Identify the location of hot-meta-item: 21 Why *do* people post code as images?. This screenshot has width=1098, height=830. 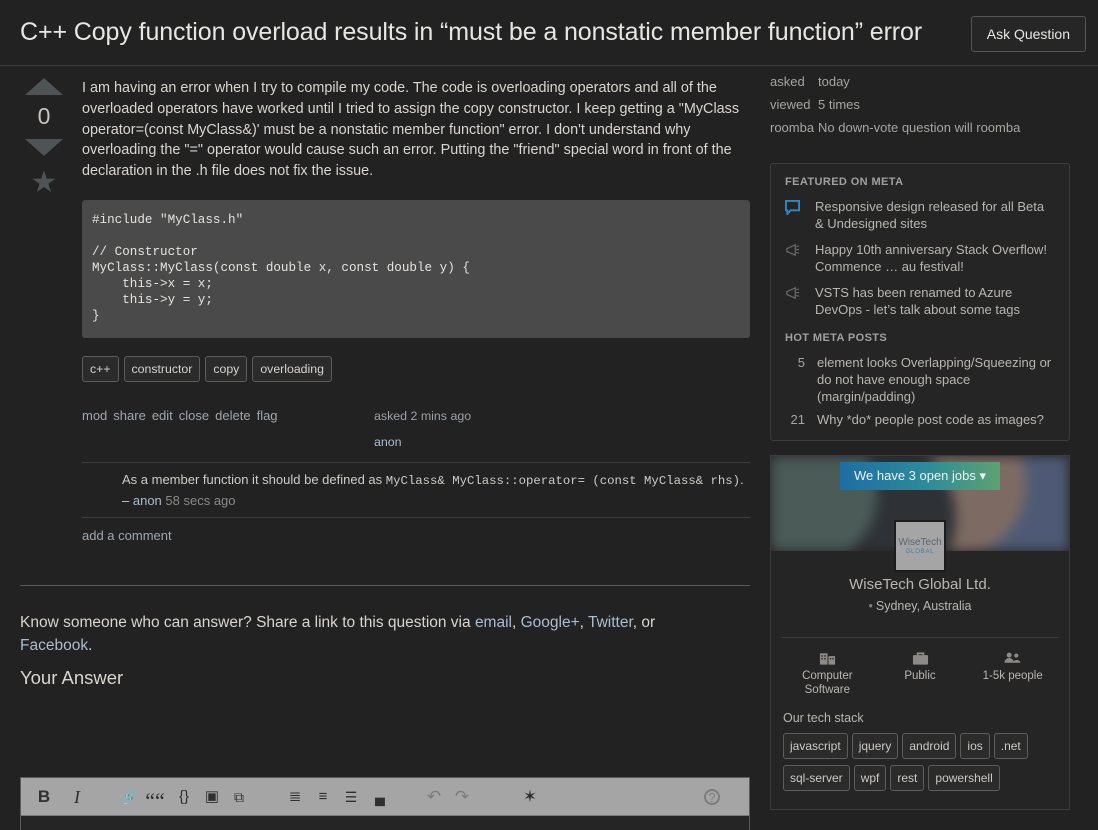
(920, 419).